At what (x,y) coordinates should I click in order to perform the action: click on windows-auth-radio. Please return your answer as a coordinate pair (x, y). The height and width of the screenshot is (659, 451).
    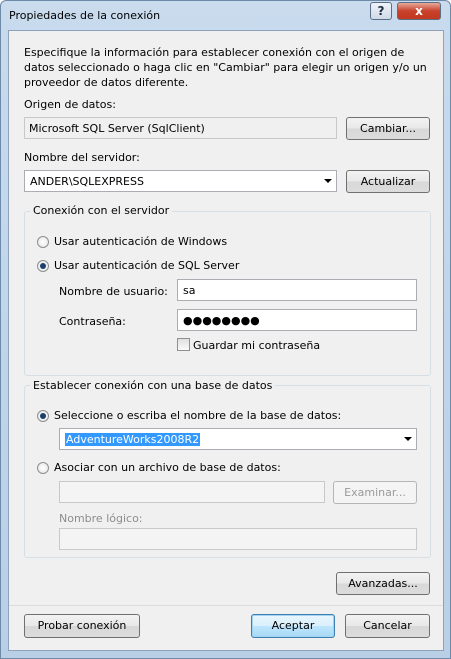
    Looking at the image, I should click on (43, 242).